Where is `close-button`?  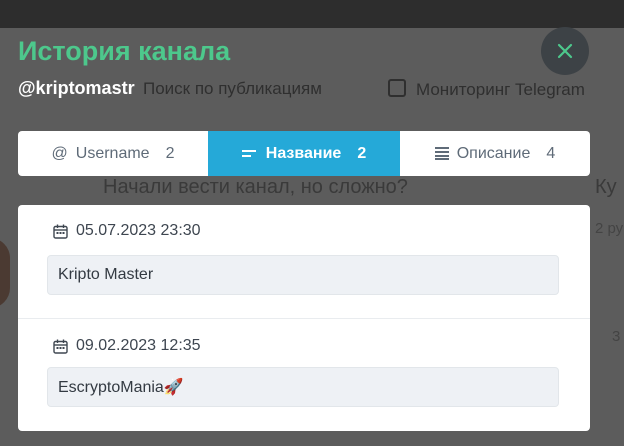 close-button is located at coordinates (565, 51).